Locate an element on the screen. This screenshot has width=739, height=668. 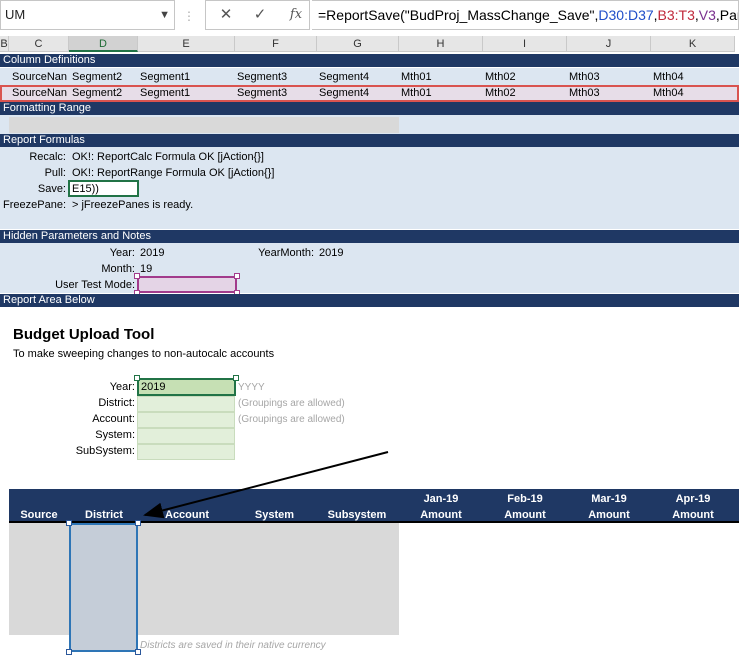
page-title: Budget Upload Tool is located at coordinates (84, 334).